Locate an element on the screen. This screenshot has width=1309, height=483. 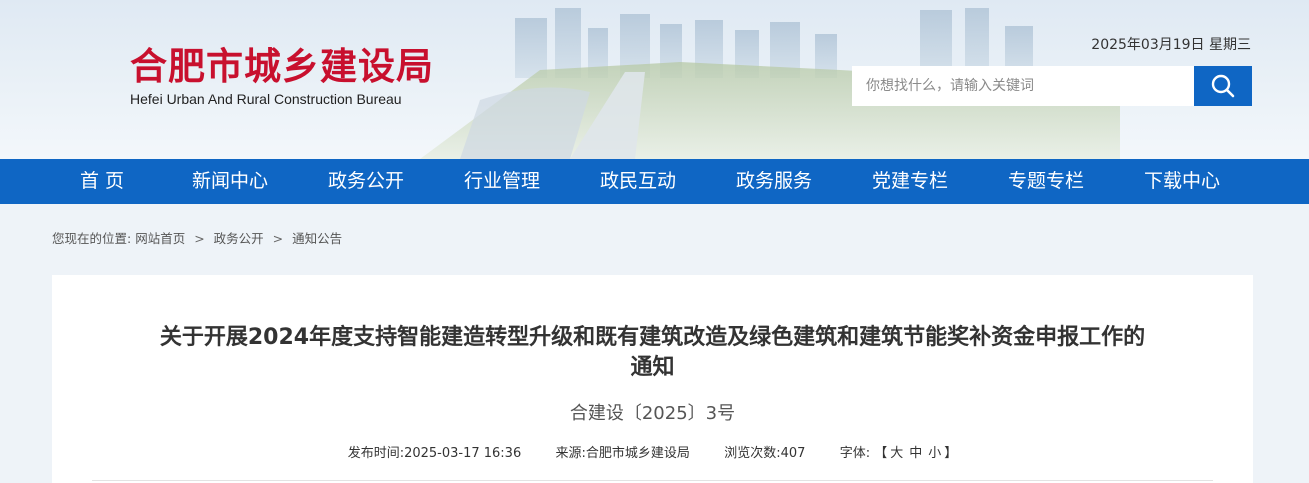
nav-item-downloads: 下载中心 is located at coordinates (1182, 181).